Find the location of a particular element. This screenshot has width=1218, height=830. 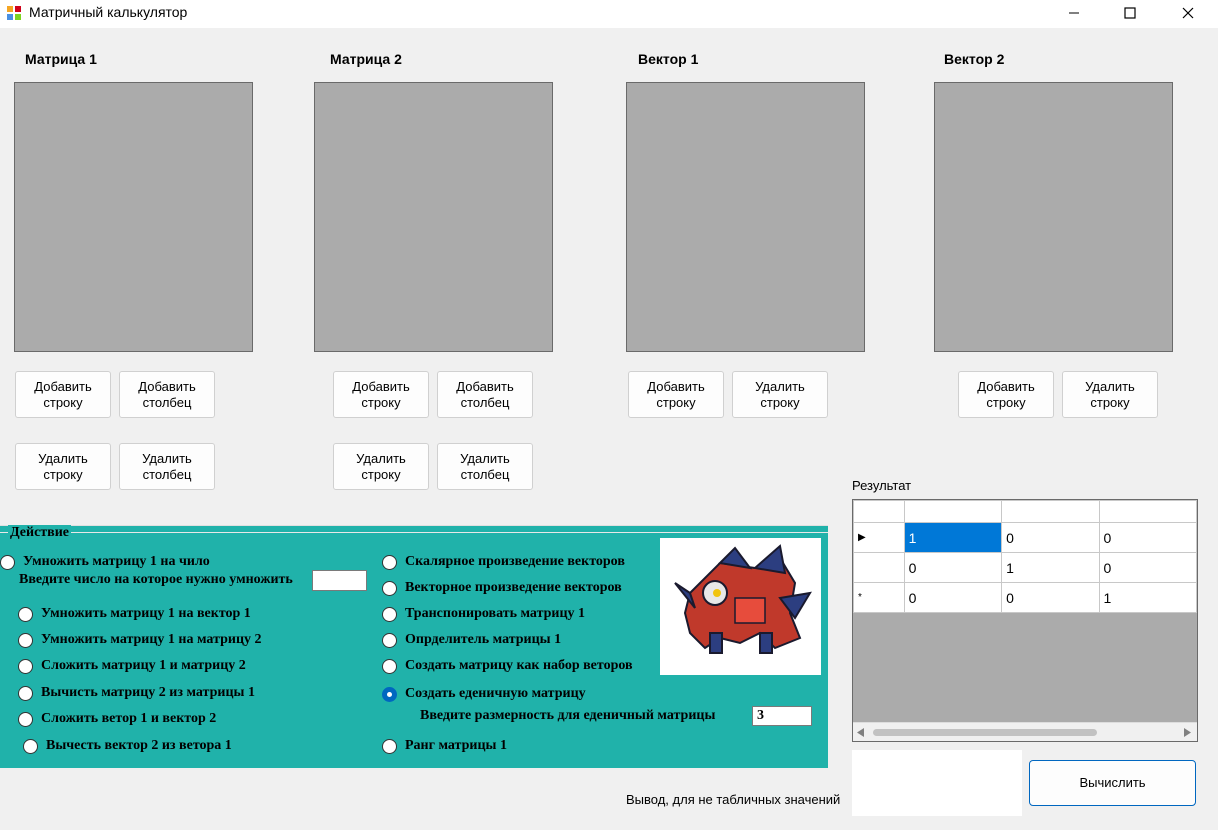

matrix2-grid is located at coordinates (433, 217).